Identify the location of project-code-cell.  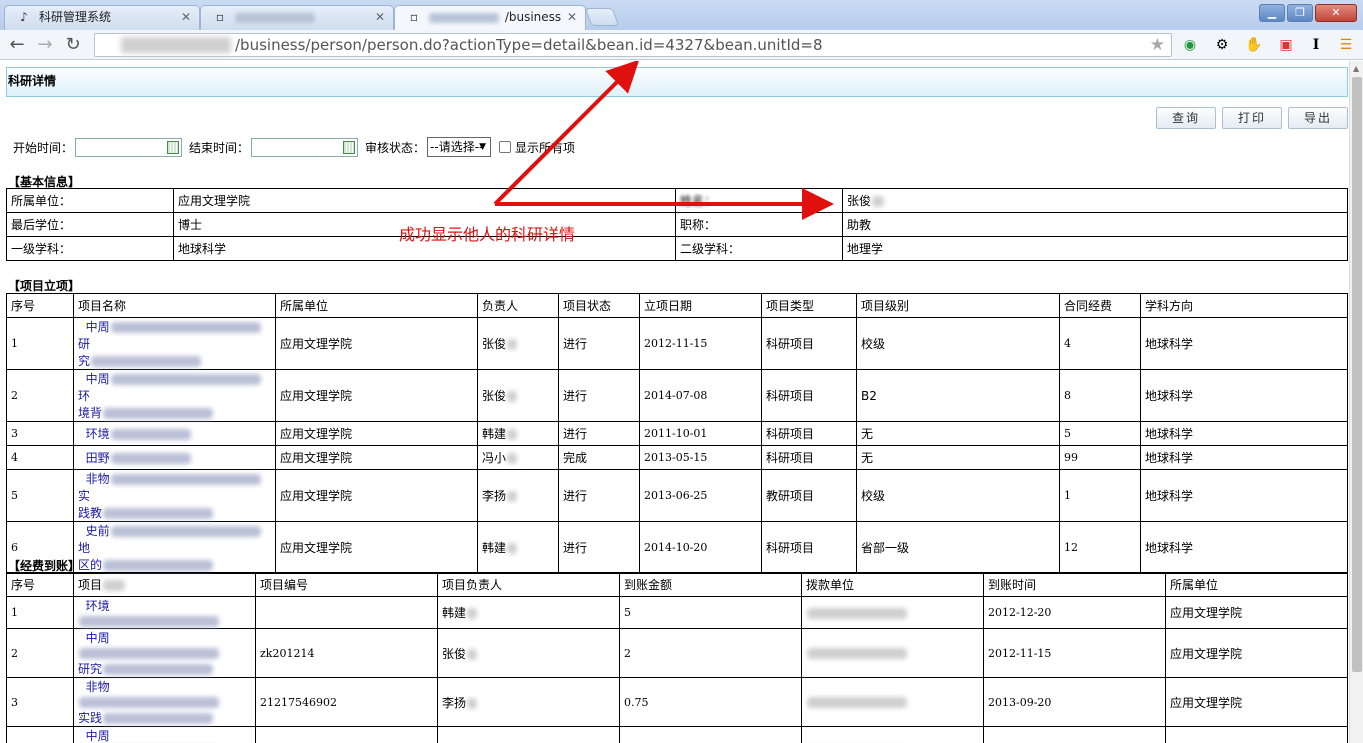
(346, 612).